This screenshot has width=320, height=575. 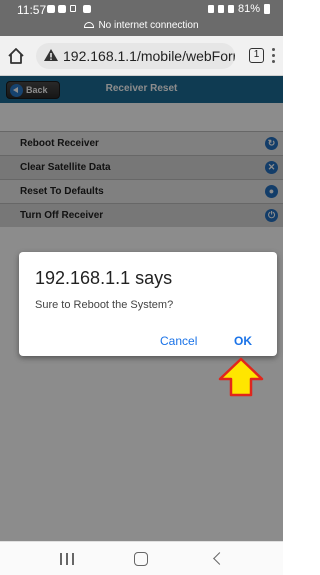 What do you see at coordinates (248, 9) in the screenshot?
I see `battery-percentage: 81%` at bounding box center [248, 9].